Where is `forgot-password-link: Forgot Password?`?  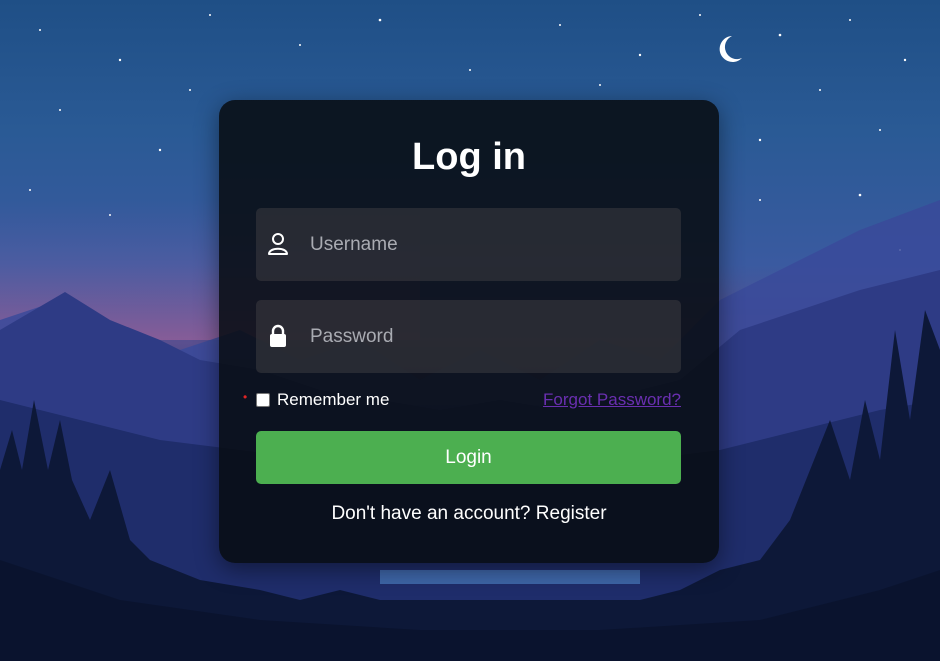
forgot-password-link: Forgot Password? is located at coordinates (612, 400).